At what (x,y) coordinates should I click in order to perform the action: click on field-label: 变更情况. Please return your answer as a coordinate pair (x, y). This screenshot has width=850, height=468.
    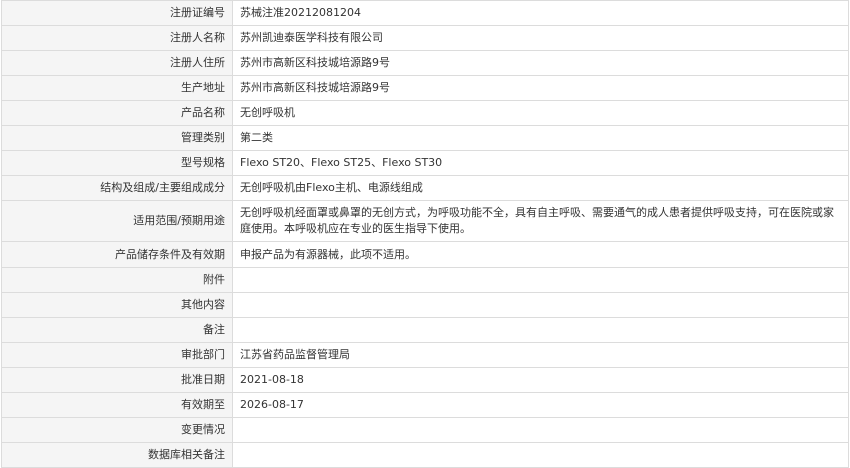
    Looking at the image, I should click on (117, 430).